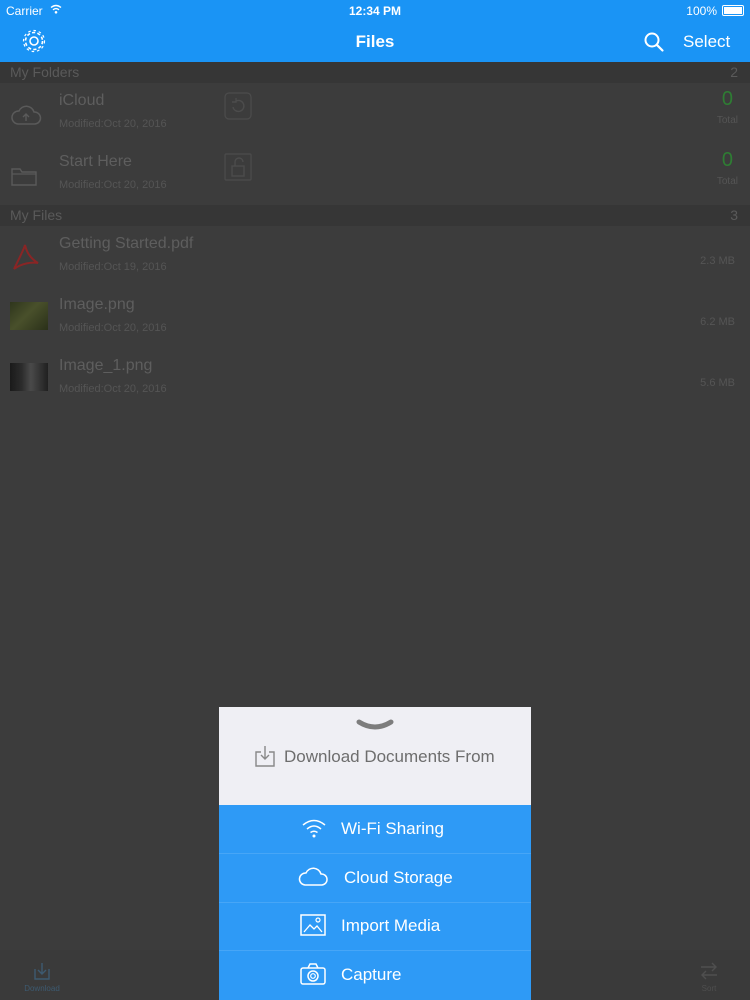 This screenshot has width=750, height=1000. What do you see at coordinates (392, 828) in the screenshot?
I see `wifi-sharing-label: Wi-Fi Sharing` at bounding box center [392, 828].